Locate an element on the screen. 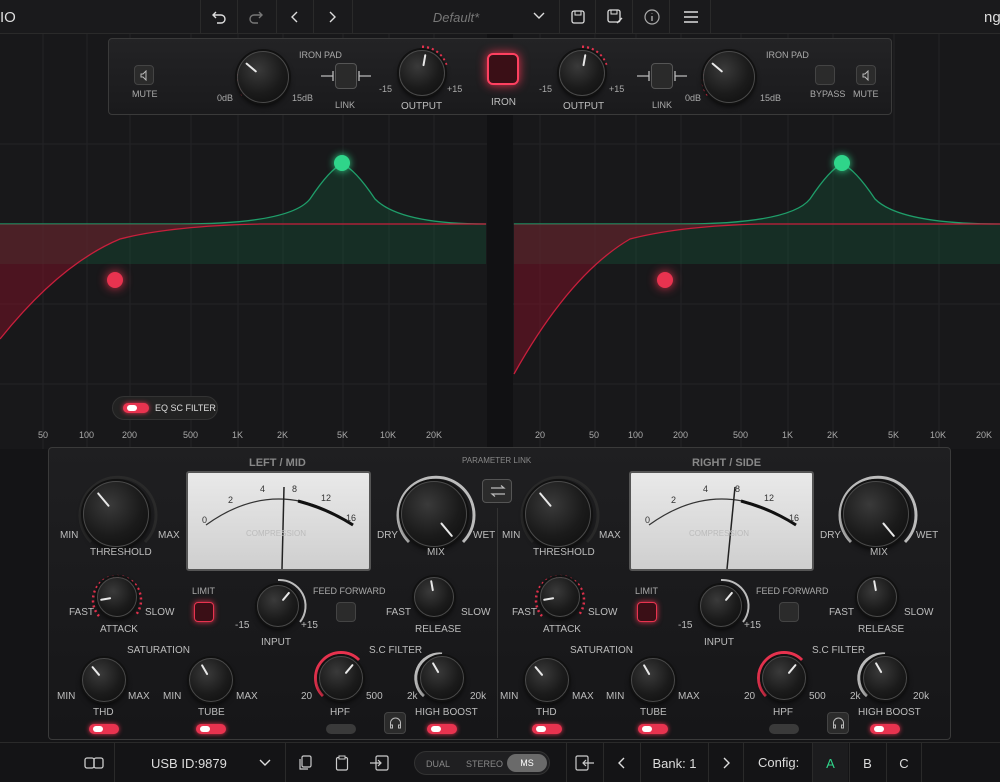 This screenshot has height=782, width=1000. hpf-node-left is located at coordinates (115, 280).